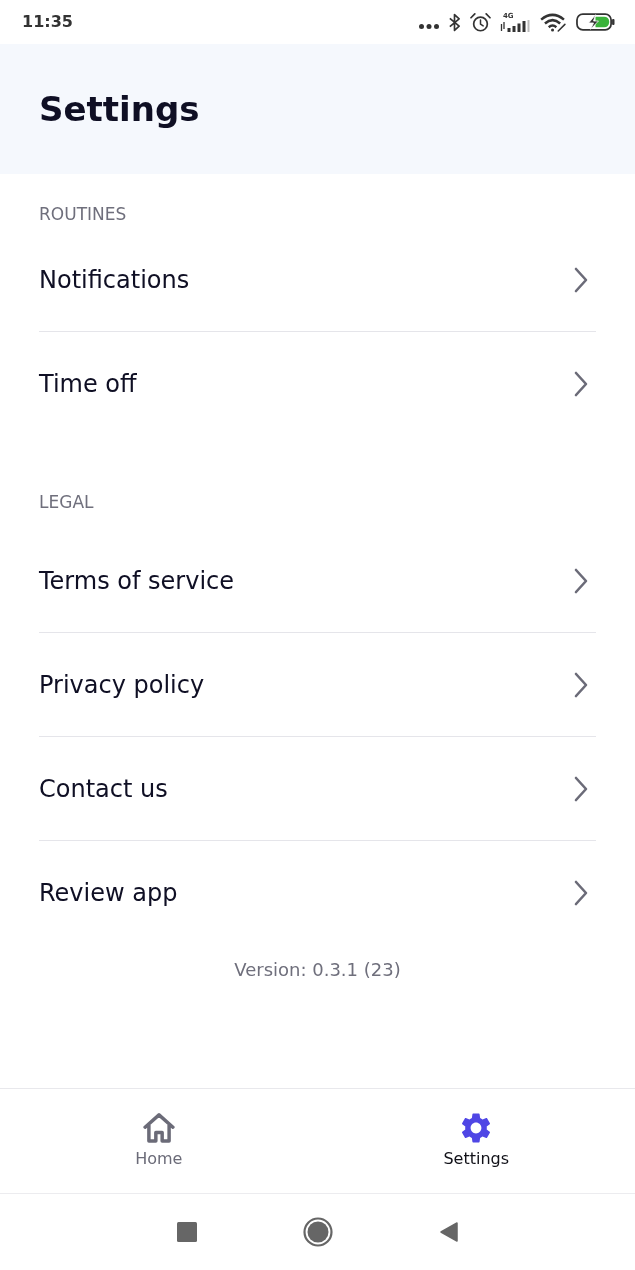 This screenshot has height=1270, width=635. What do you see at coordinates (476, 1128) in the screenshot?
I see `settings-icon` at bounding box center [476, 1128].